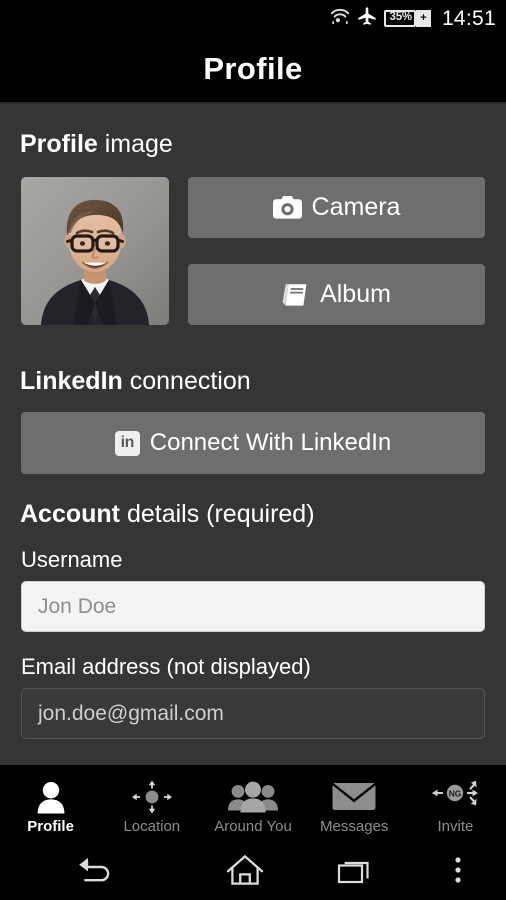 This screenshot has width=506, height=900. What do you see at coordinates (131, 713) in the screenshot?
I see `email-input-text: jon.doe@gmail.com` at bounding box center [131, 713].